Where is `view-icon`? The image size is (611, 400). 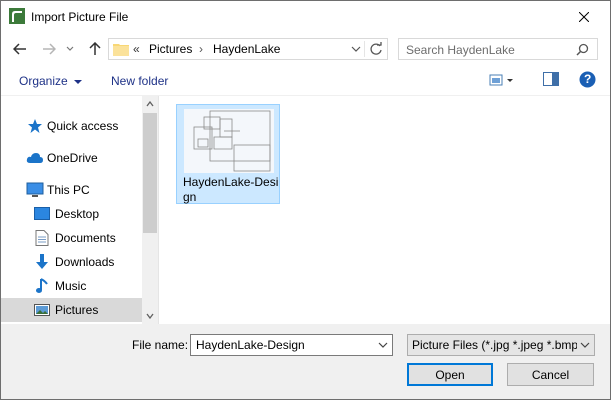 view-icon is located at coordinates (501, 80).